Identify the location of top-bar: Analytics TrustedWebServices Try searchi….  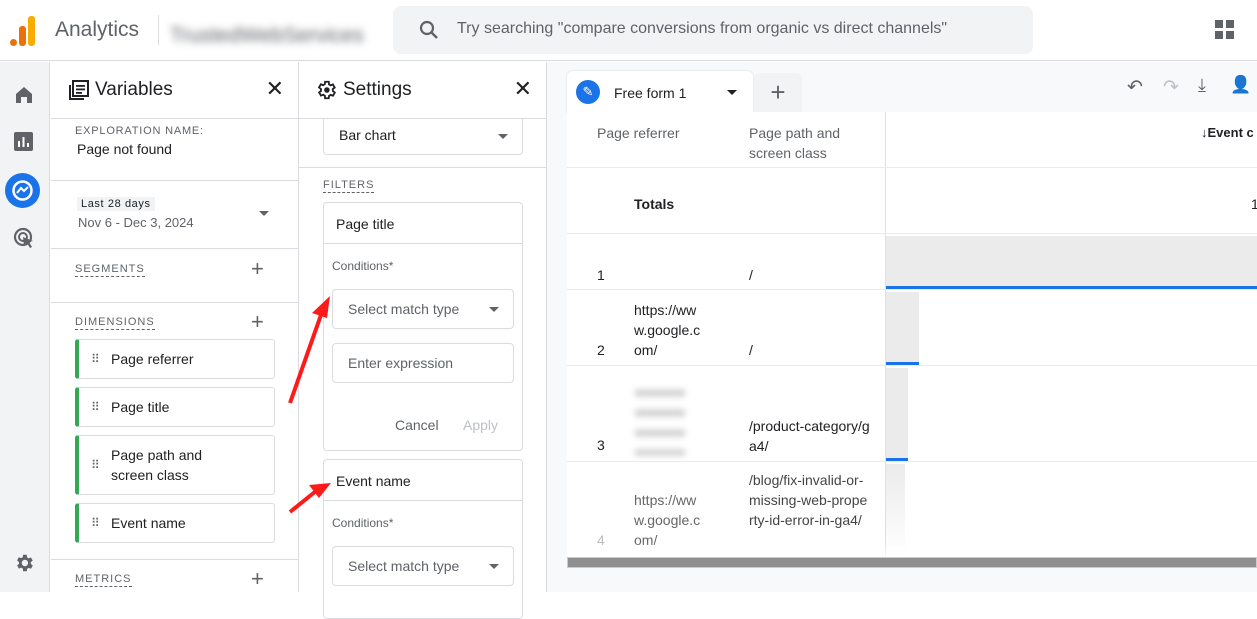
(628, 30).